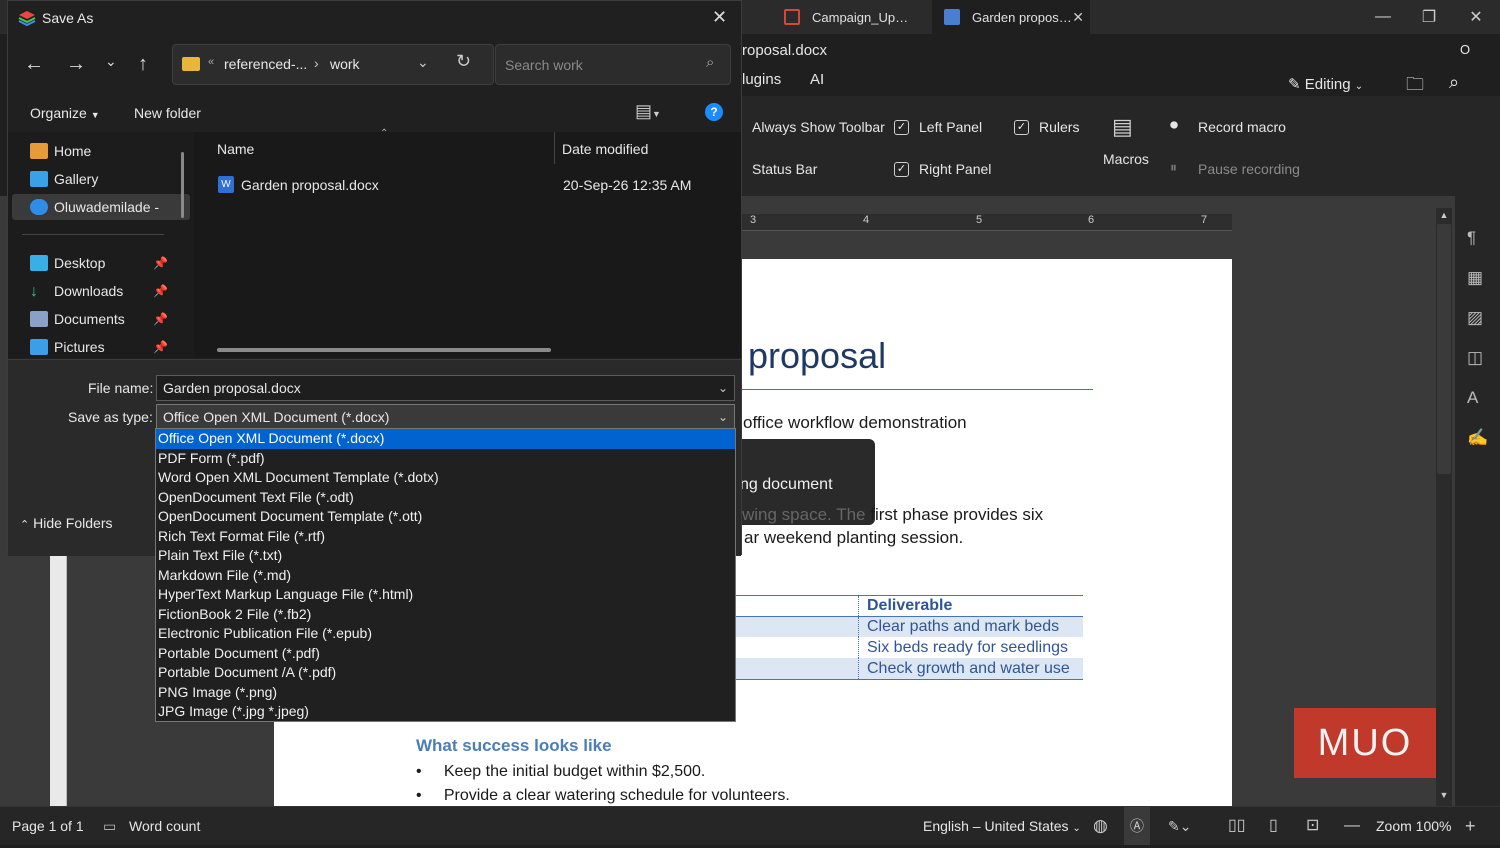  Describe the element at coordinates (1471, 238) in the screenshot. I see `paragraph-icon: ¶` at that location.